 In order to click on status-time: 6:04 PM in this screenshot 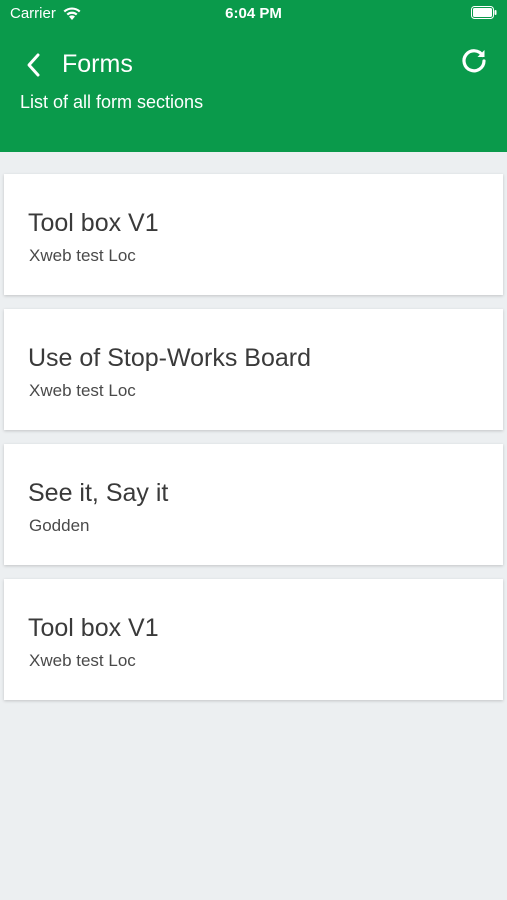, I will do `click(253, 13)`.